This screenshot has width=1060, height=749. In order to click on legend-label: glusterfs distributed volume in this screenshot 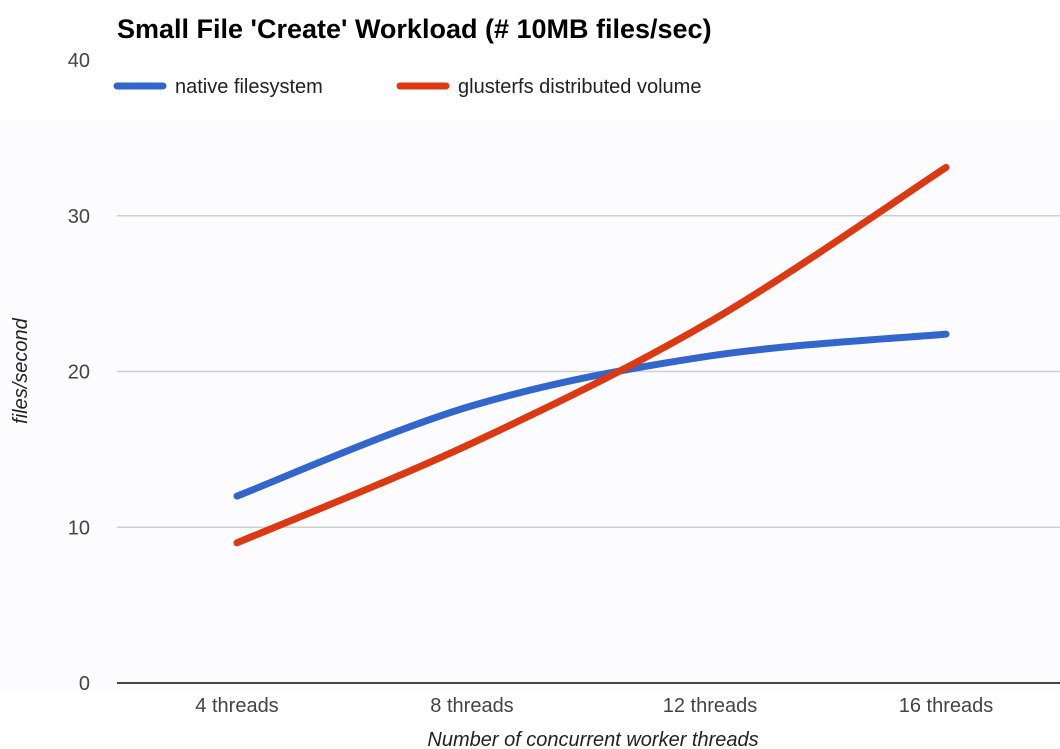, I will do `click(579, 87)`.